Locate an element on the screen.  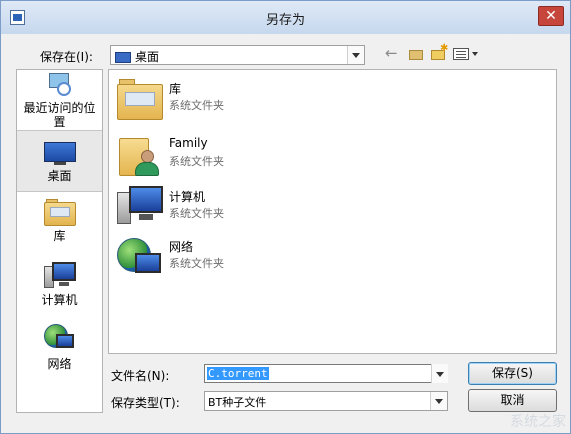
list-item: Family 系统文件夹 is located at coordinates (265, 156).